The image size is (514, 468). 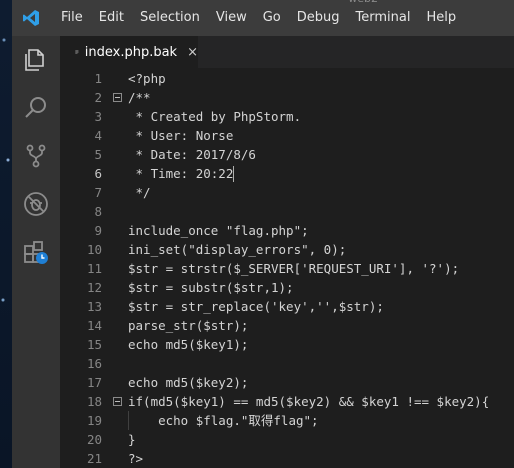 I want to click on line-number: 13, so click(x=94, y=306).